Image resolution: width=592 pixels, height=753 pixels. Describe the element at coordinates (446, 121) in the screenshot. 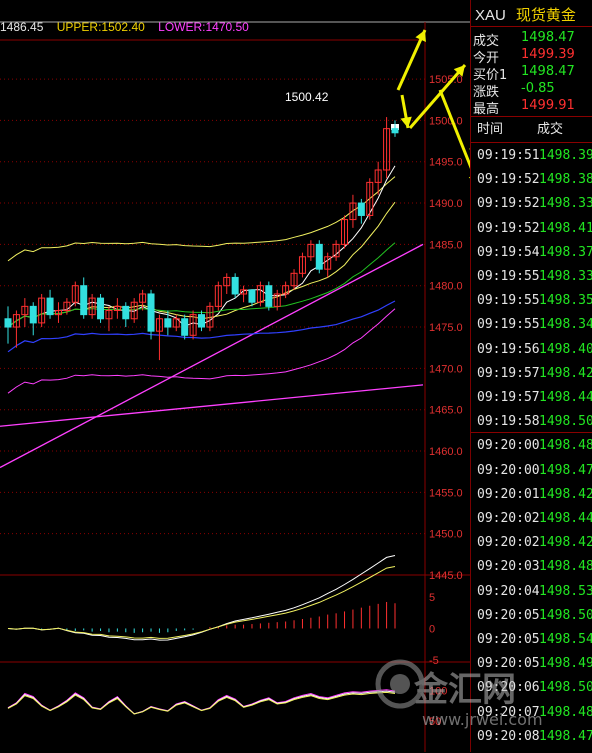

I see `price-tick-label: 1500.0` at that location.